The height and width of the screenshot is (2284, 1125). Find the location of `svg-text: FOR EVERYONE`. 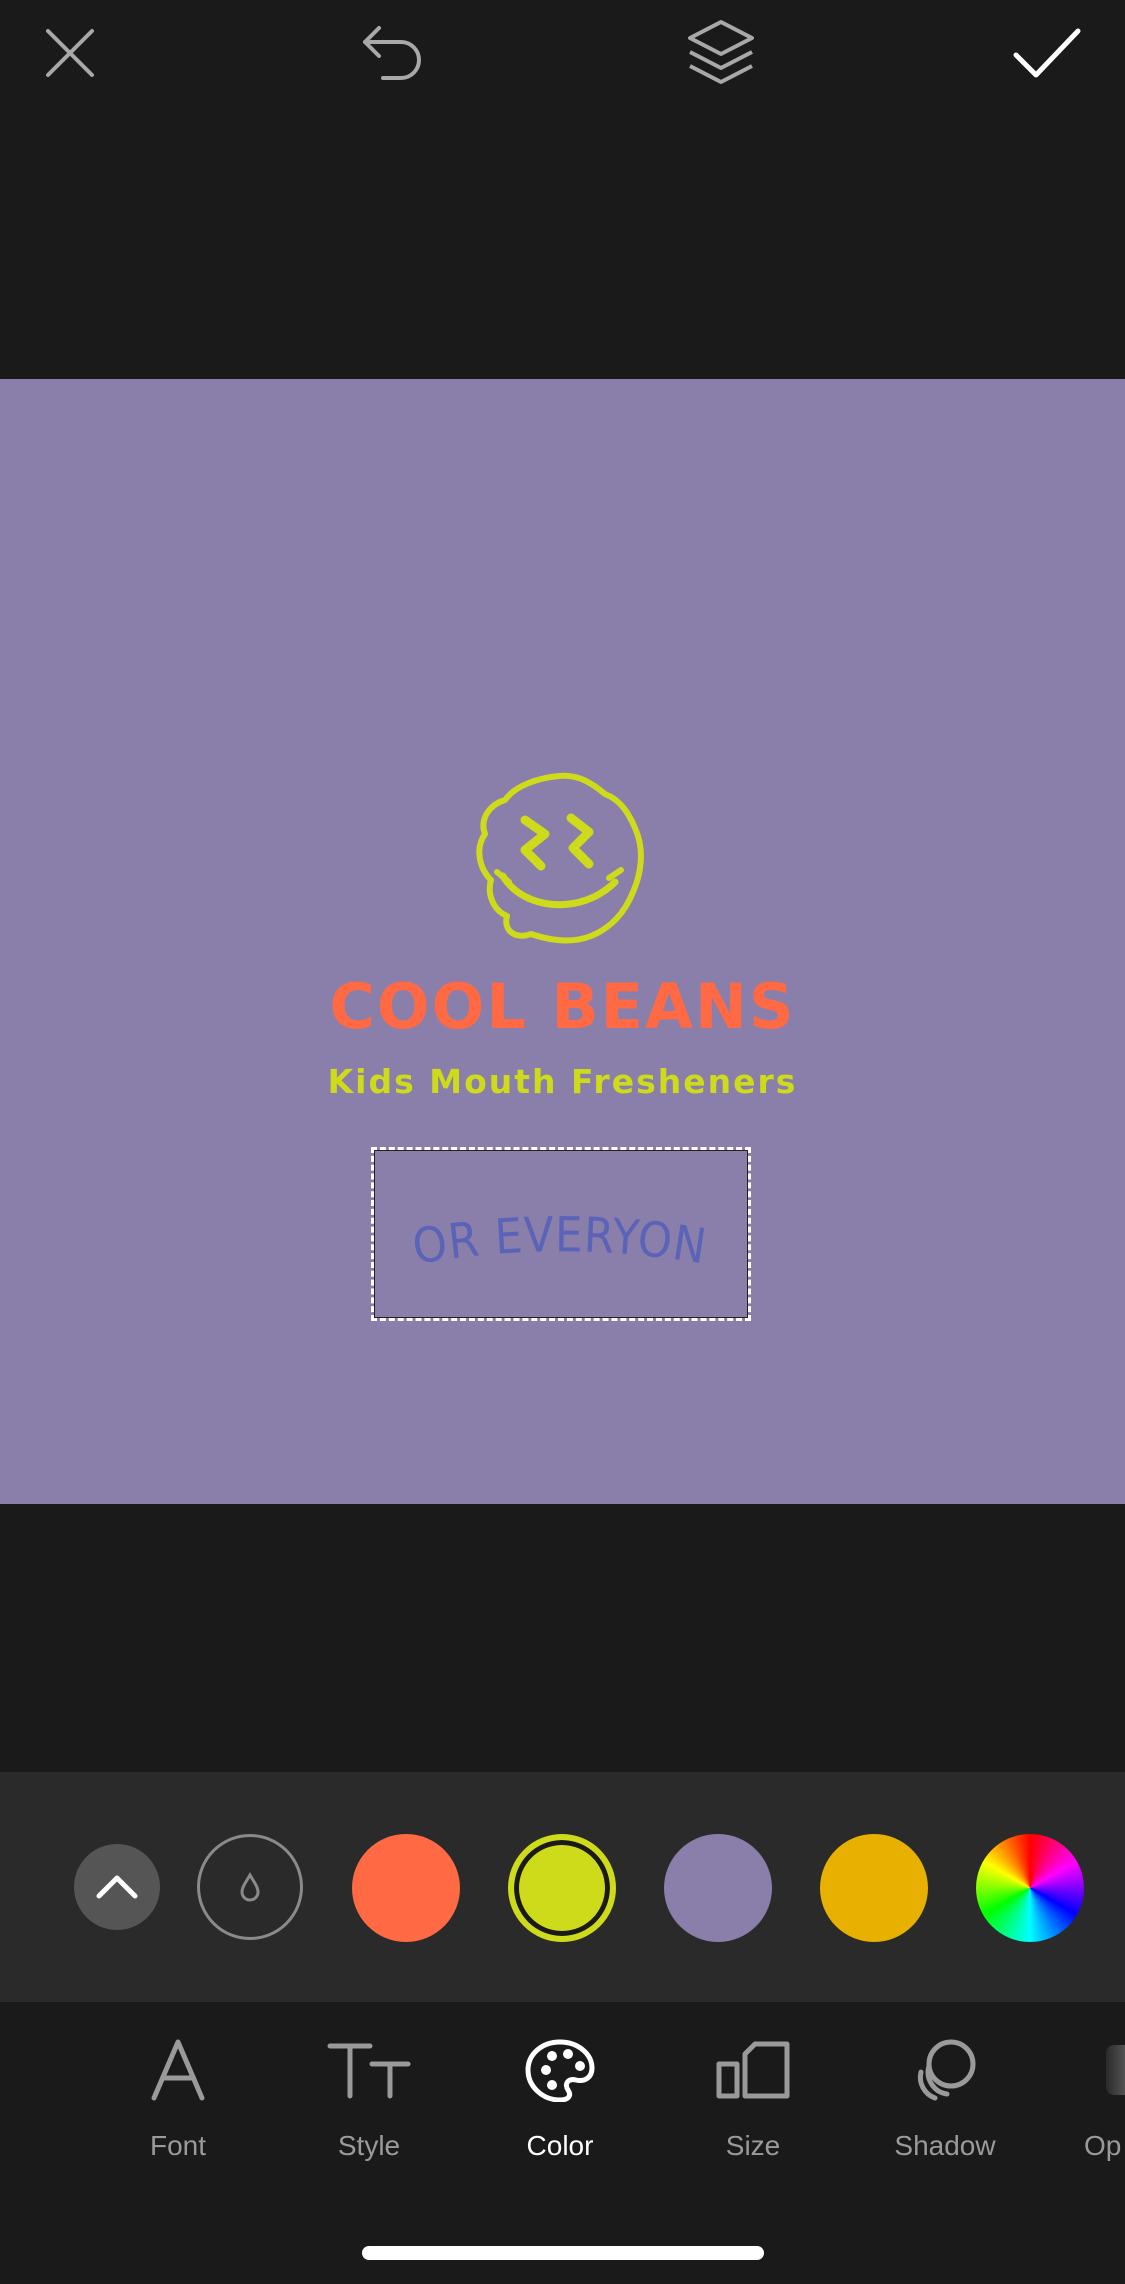

svg-text: FOR EVERYONE is located at coordinates (542, 1213).